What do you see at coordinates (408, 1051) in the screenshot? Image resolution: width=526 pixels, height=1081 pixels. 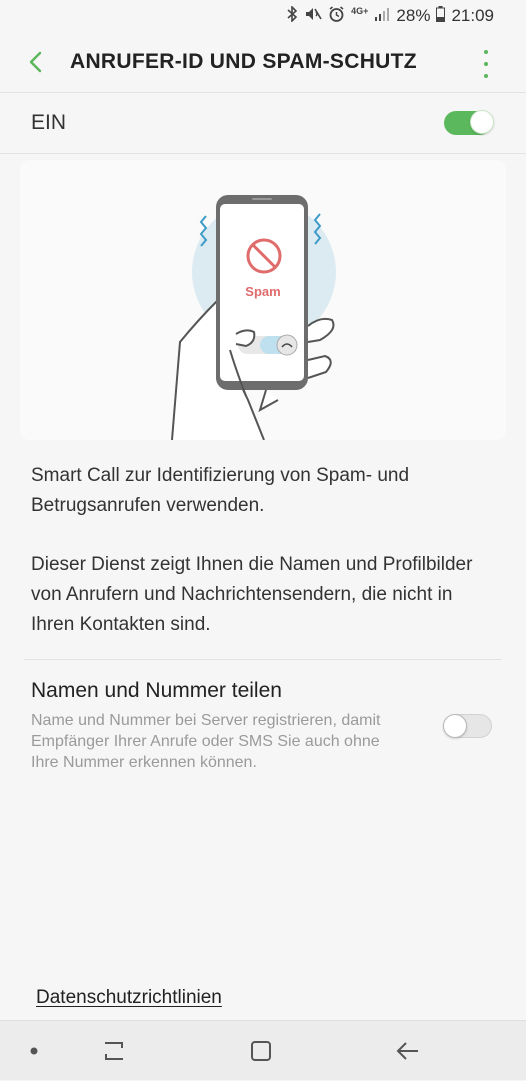 I see `back-icon` at bounding box center [408, 1051].